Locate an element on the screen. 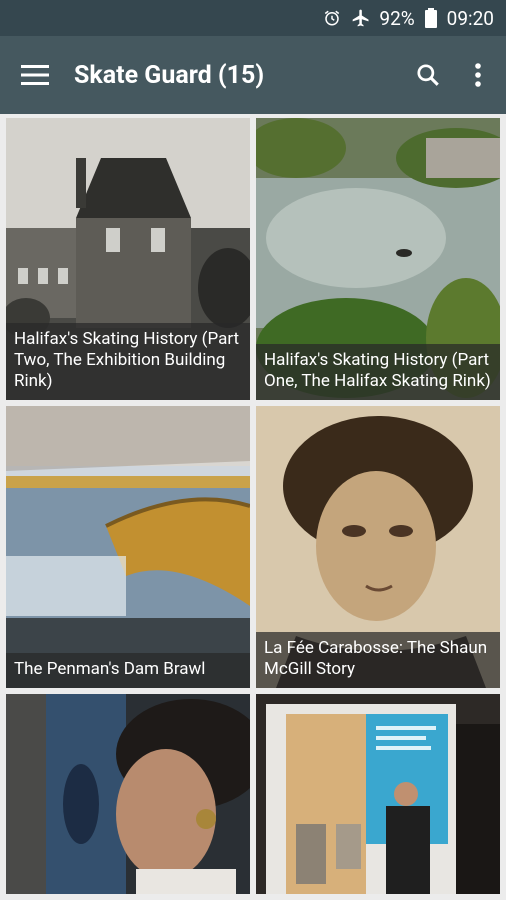 Image resolution: width=506 pixels, height=900 pixels. hamburger-menu-icon is located at coordinates (35, 75).